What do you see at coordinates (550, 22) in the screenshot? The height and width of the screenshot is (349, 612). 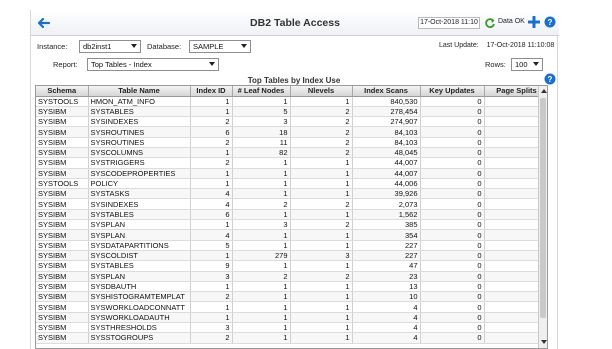 I see `help-icon: ?` at bounding box center [550, 22].